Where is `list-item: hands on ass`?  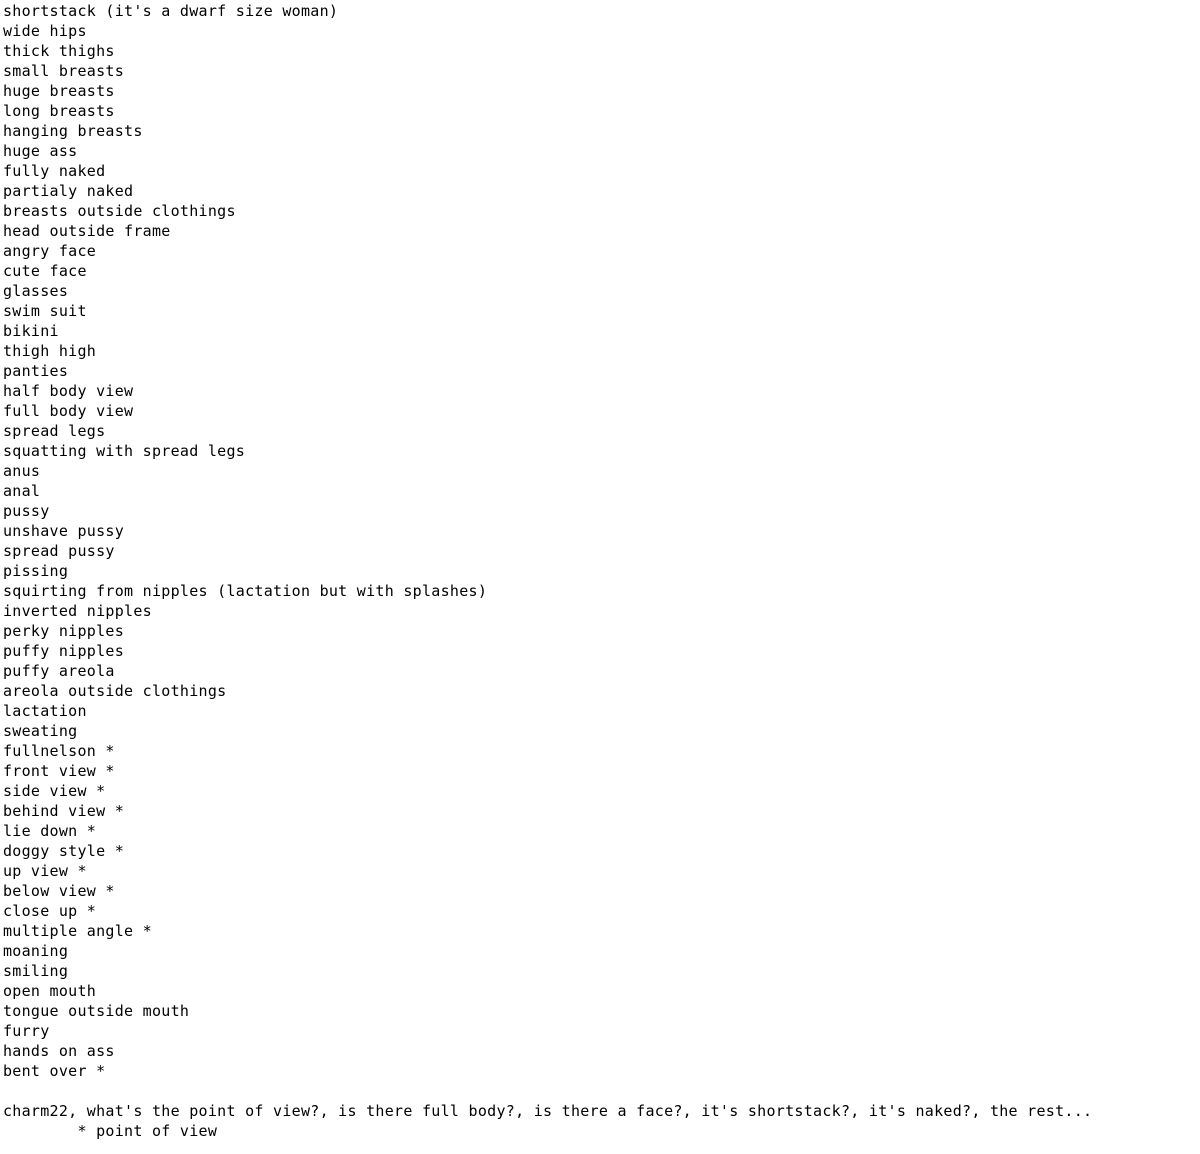 list-item: hands on ass is located at coordinates (59, 1051).